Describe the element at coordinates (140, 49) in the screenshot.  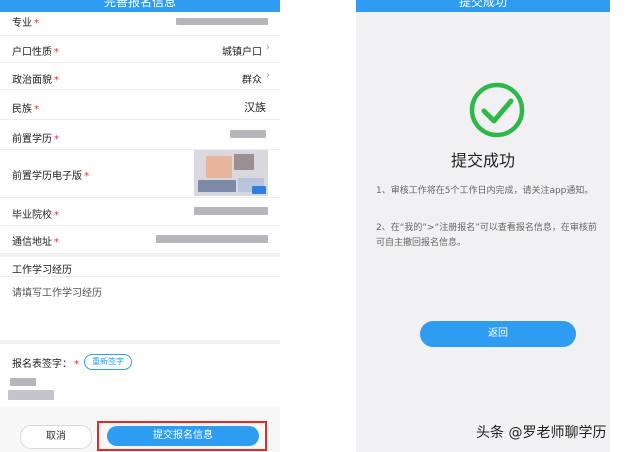
I see `field-row-hukou: 户口性质 * 城镇户口 ›` at that location.